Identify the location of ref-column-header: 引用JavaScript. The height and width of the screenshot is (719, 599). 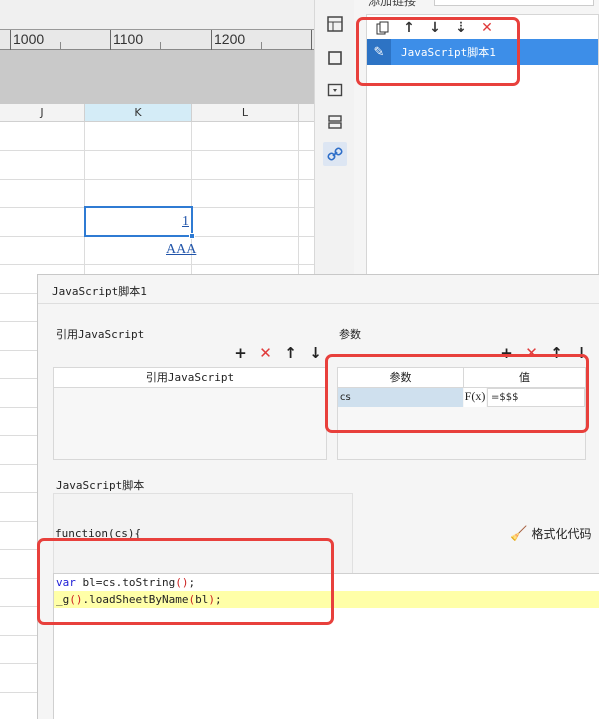
(190, 378).